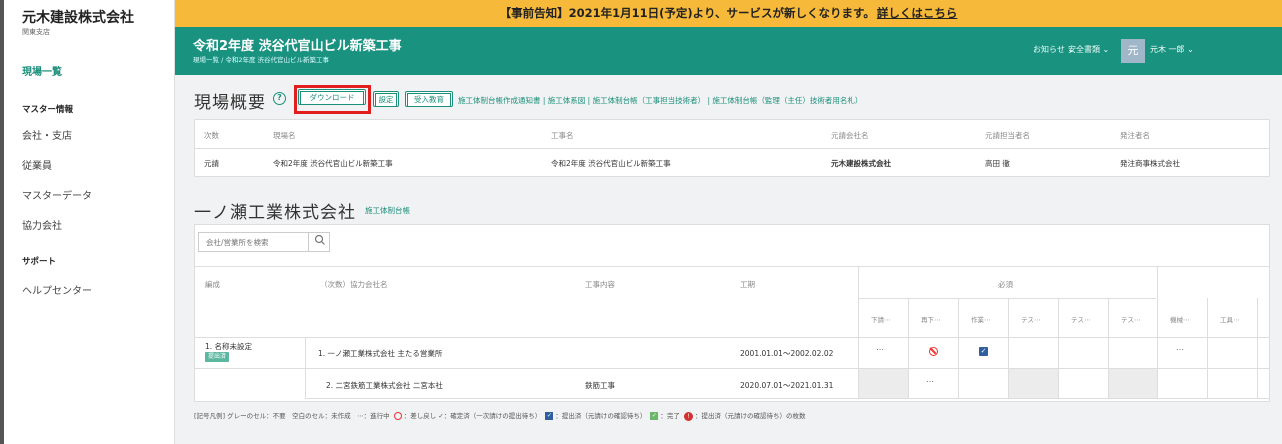 This screenshot has height=444, width=1282. What do you see at coordinates (380, 353) in the screenshot?
I see `partner-name-1: 1. 一ノ瀬工業株式会社 主たる営業所` at bounding box center [380, 353].